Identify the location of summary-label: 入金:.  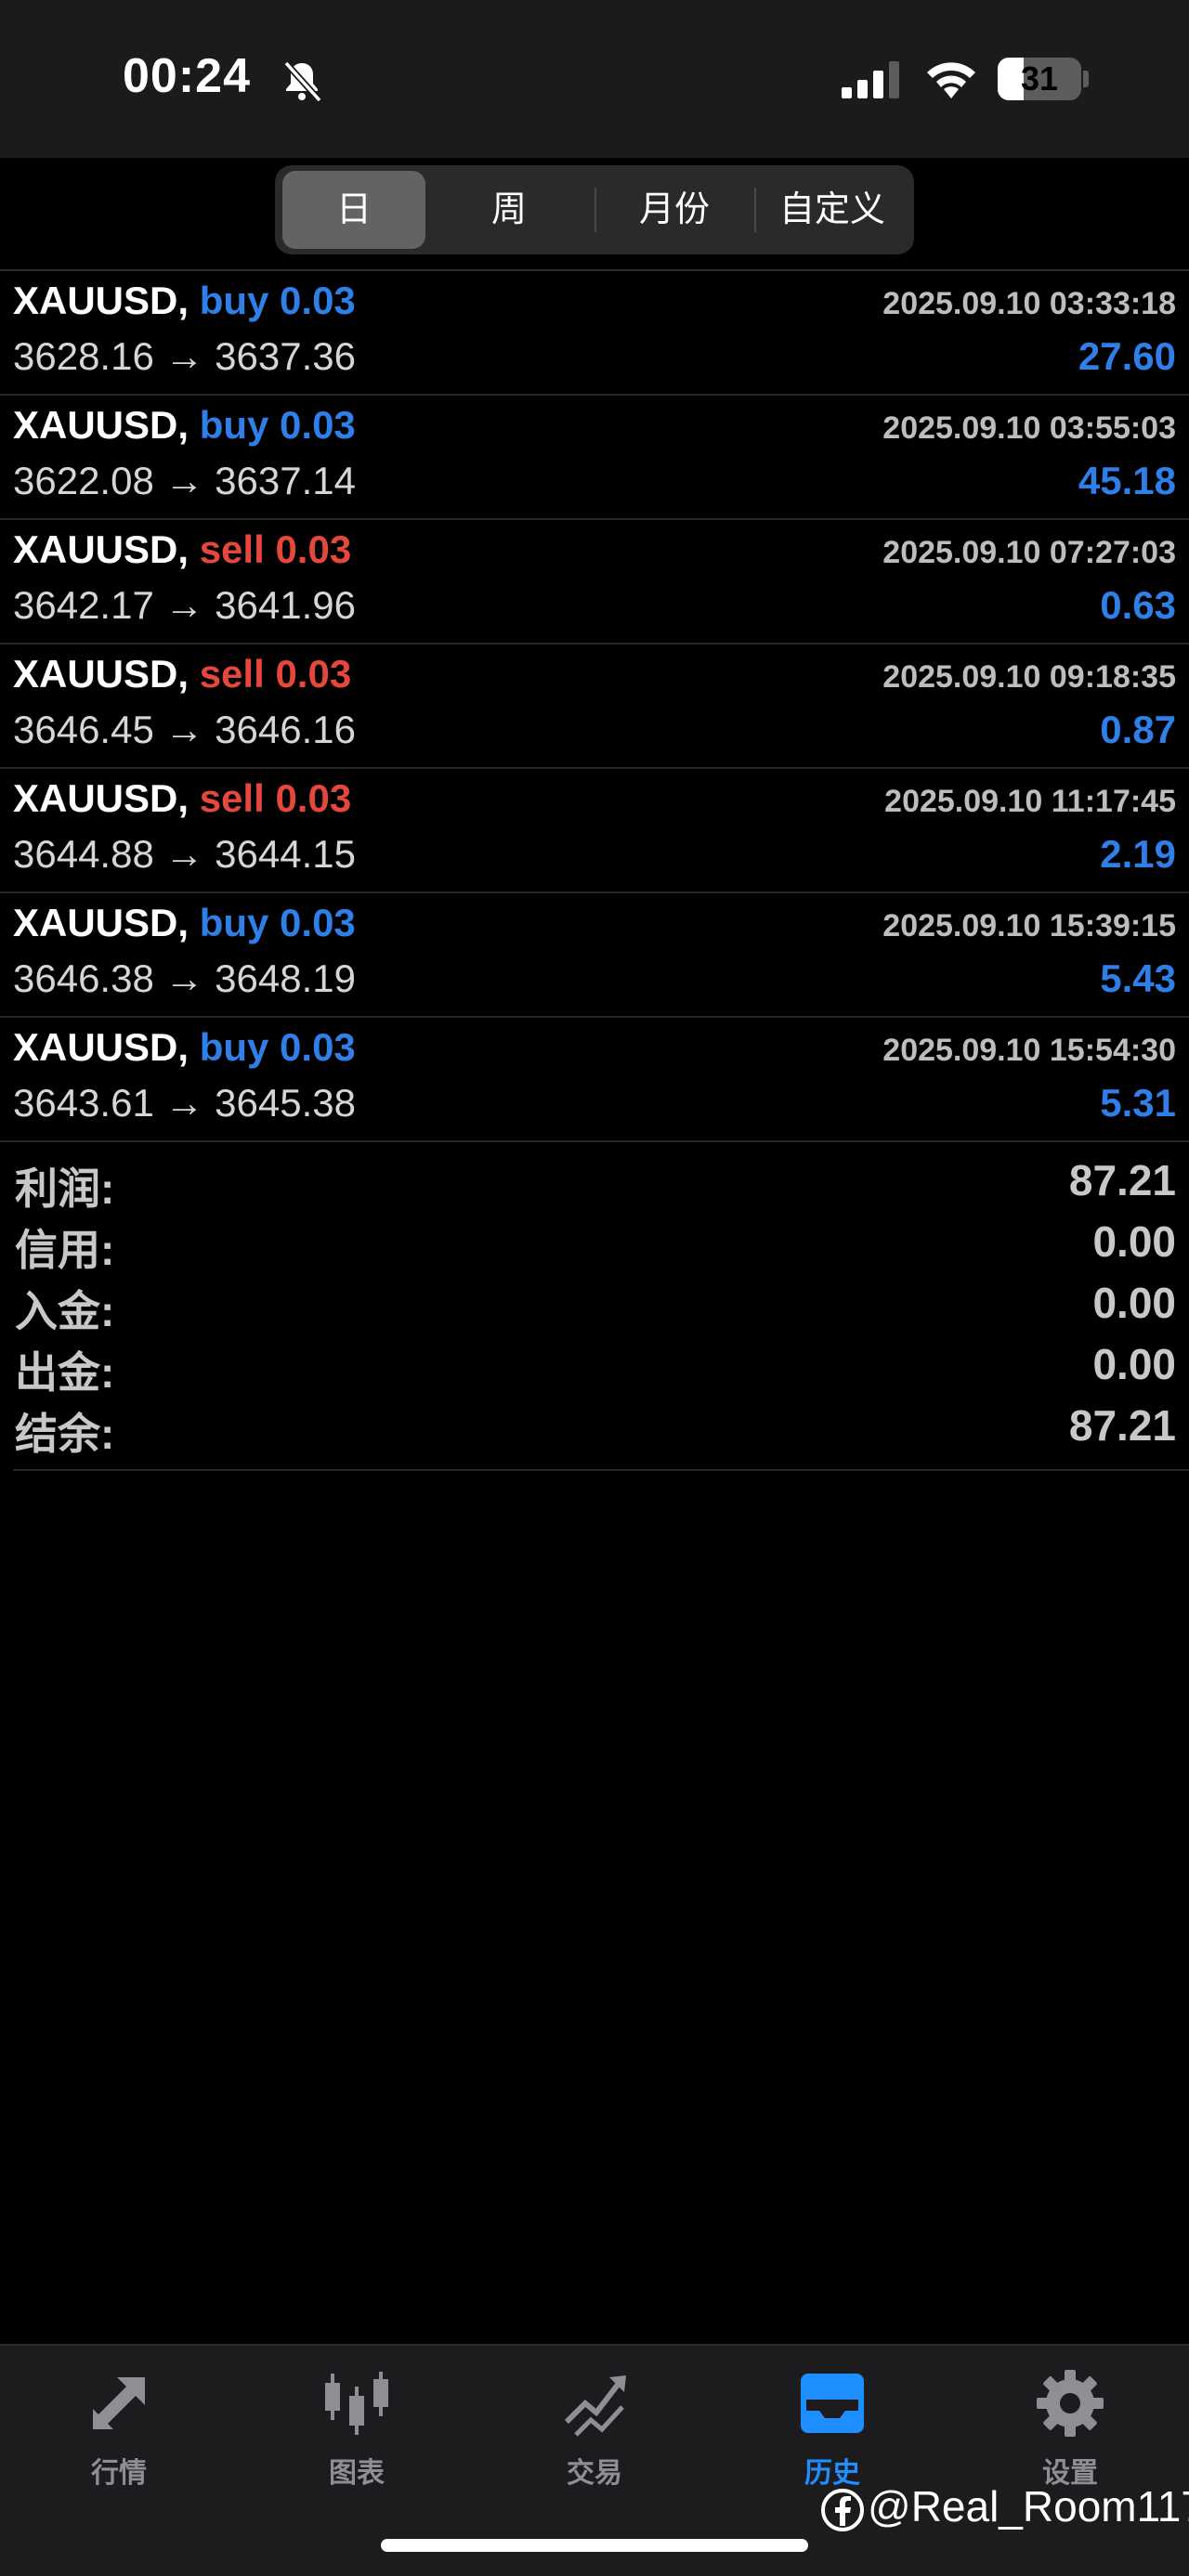
(65, 1311).